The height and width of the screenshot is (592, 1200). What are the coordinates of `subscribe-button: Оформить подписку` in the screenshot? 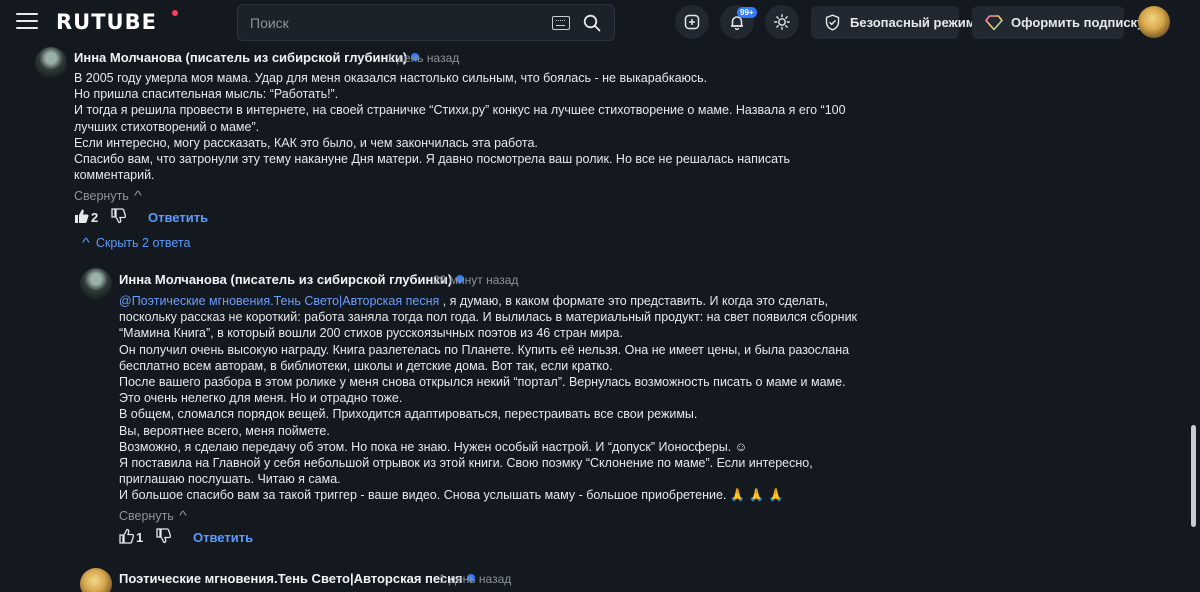 It's located at (1058, 22).